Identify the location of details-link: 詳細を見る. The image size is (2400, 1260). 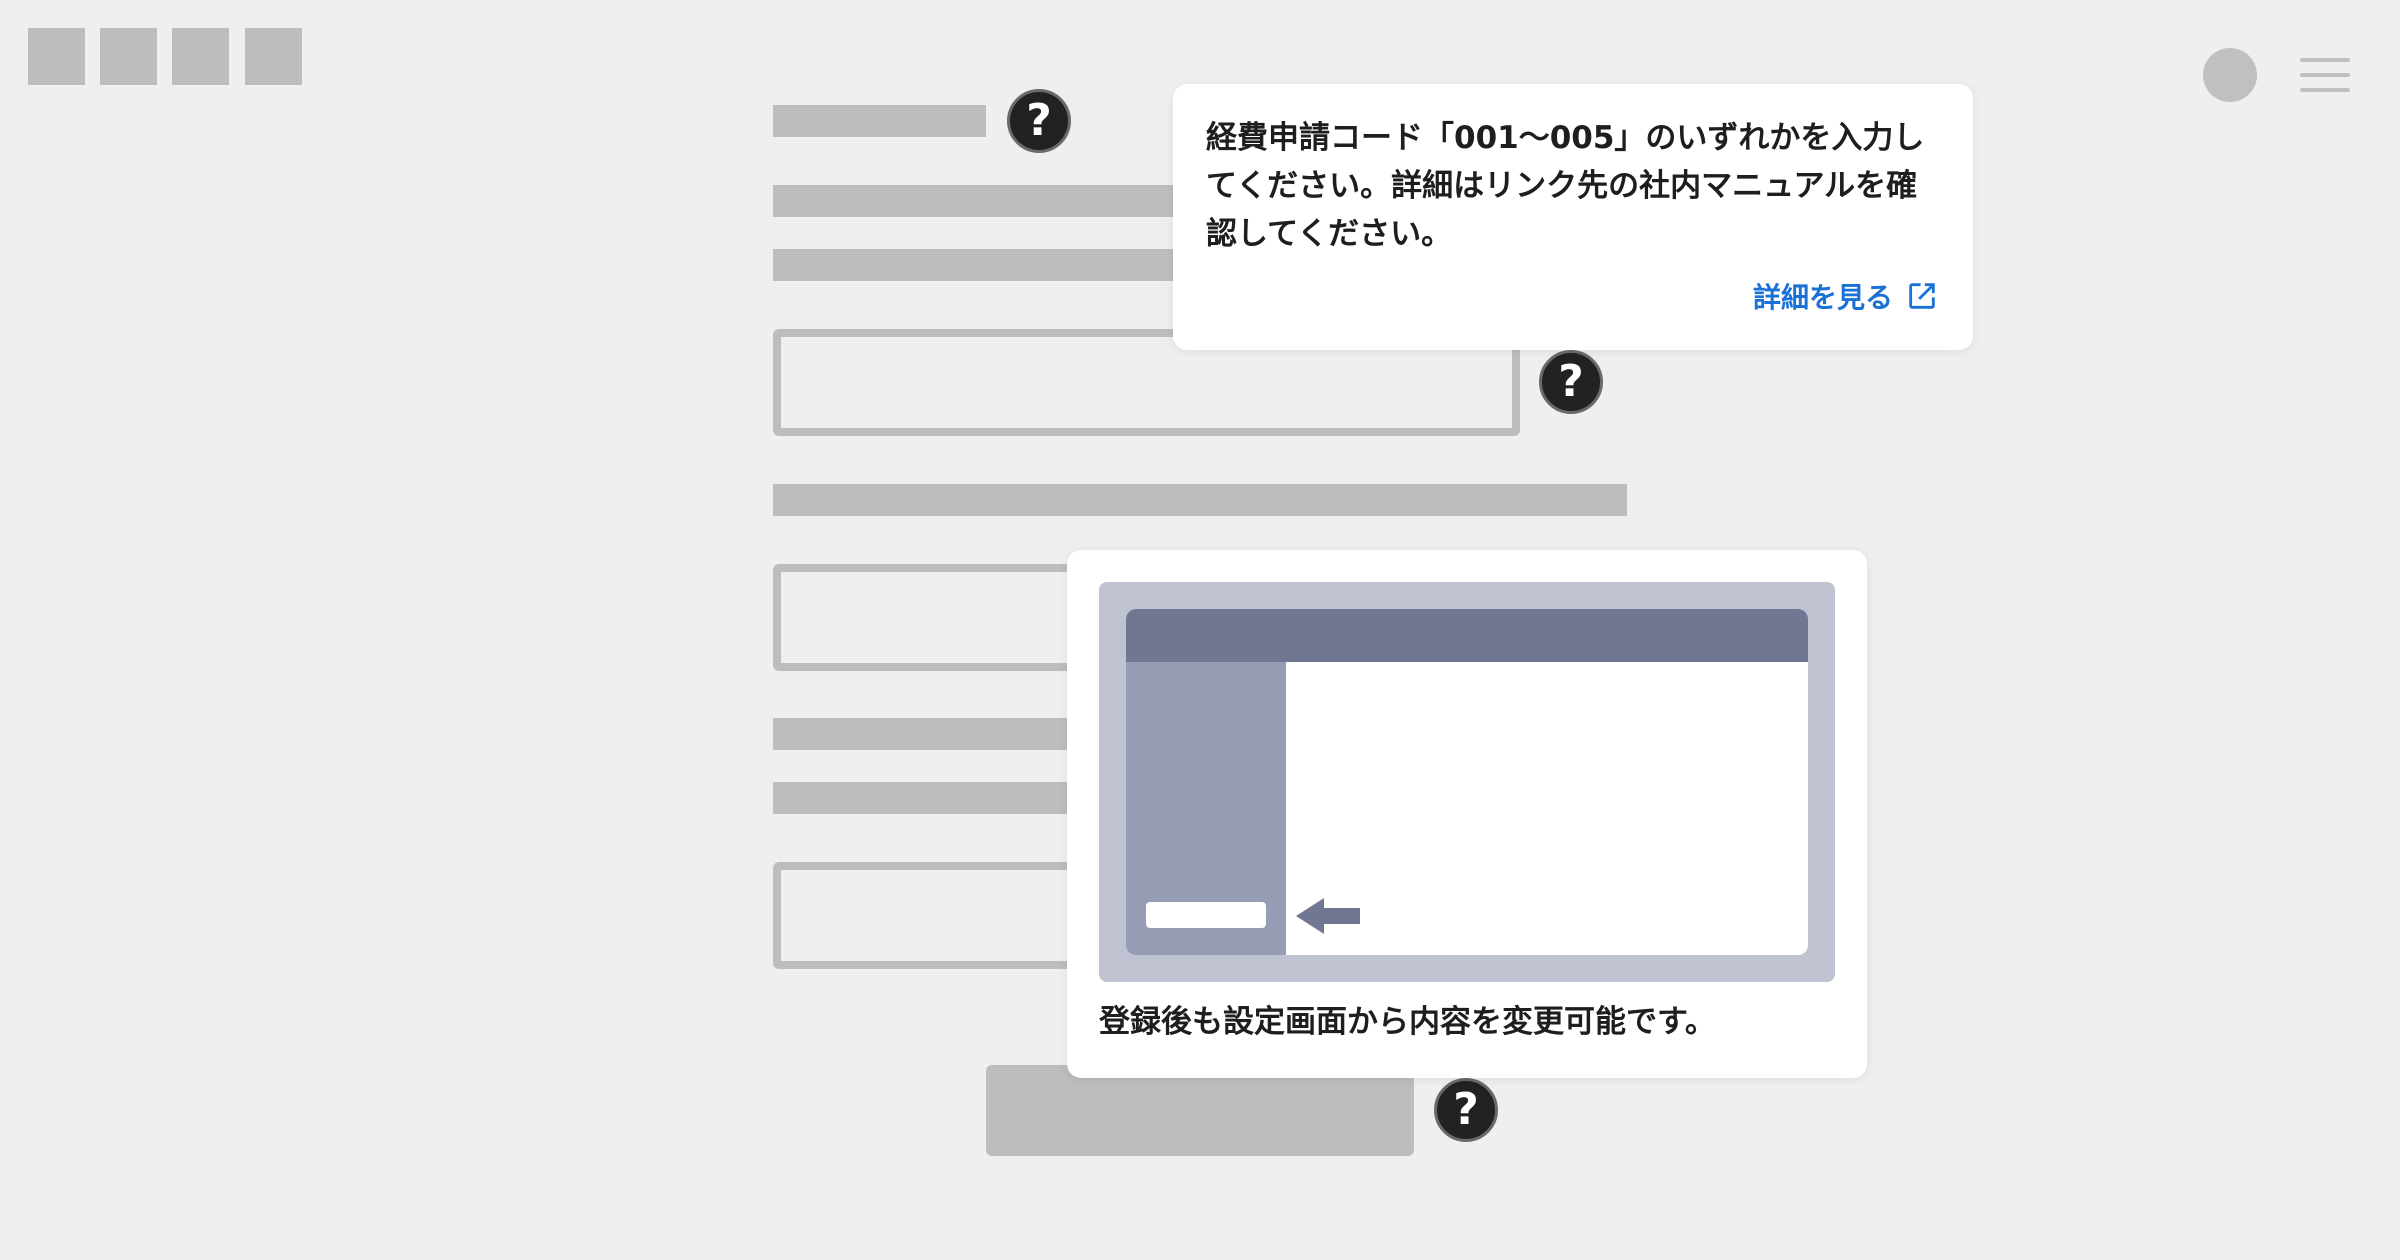
(1846, 296).